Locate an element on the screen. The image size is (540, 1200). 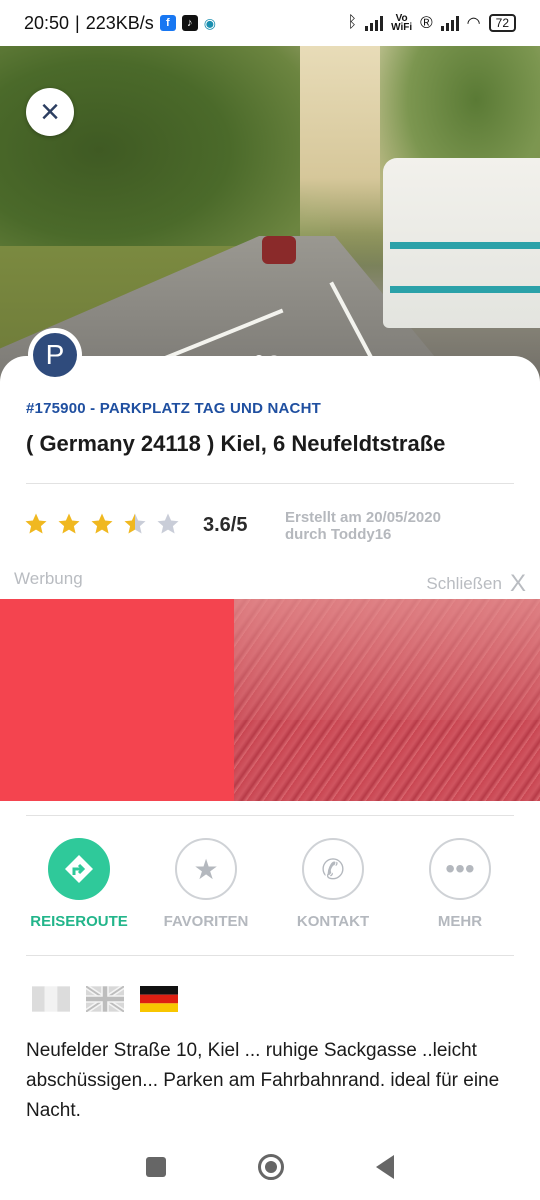
place-title: ( Germany 24118 ) Kiel, 6 Neufeldtstraße is located at coordinates (236, 443).